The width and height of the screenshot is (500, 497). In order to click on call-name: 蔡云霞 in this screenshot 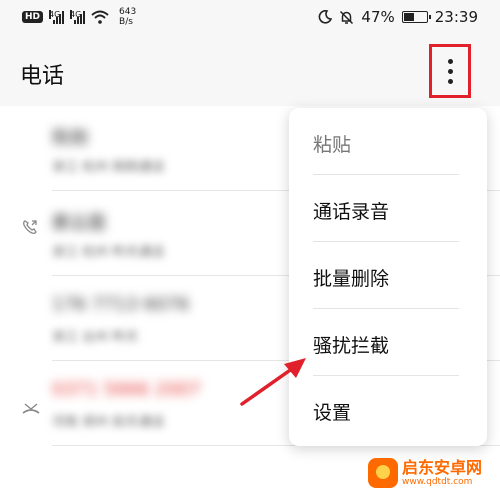, I will do `click(79, 223)`.